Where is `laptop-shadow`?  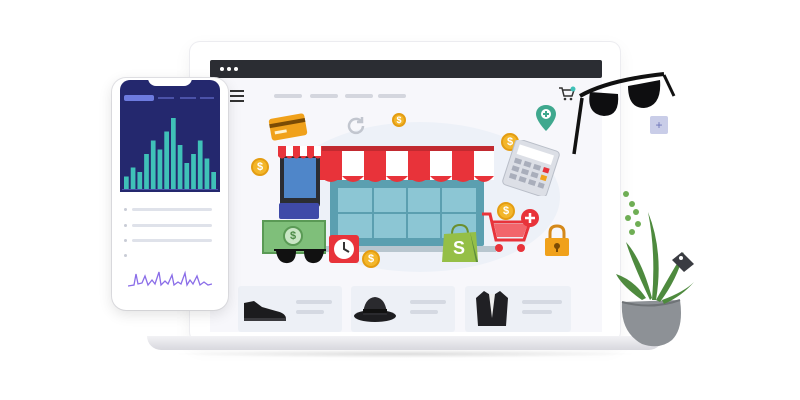
laptop-shadow is located at coordinates (405, 354).